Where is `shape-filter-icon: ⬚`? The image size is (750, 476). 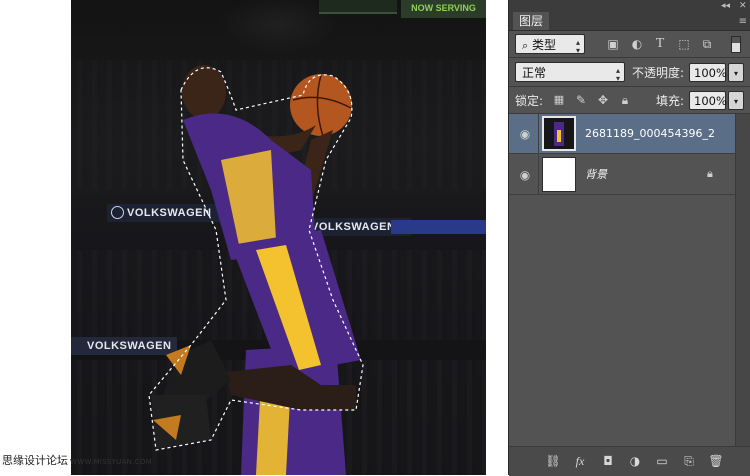
shape-filter-icon: ⬚ is located at coordinates (684, 44).